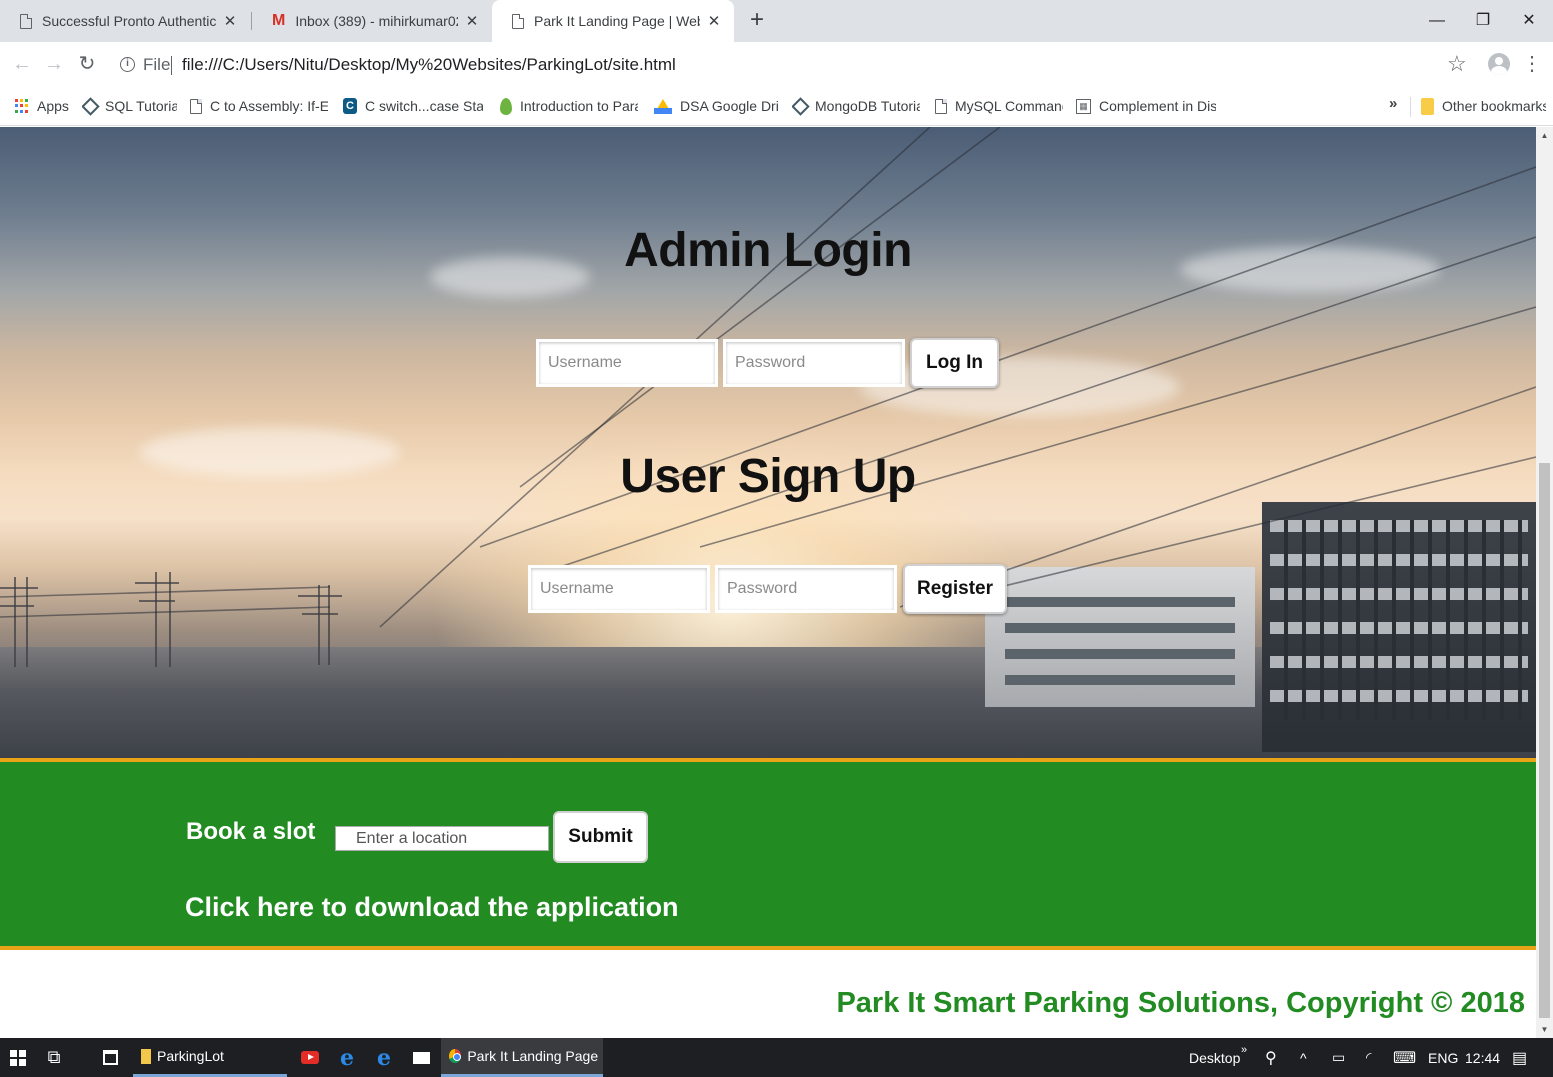 This screenshot has width=1553, height=1077. What do you see at coordinates (279, 20) in the screenshot?
I see `gmail-icon: M` at bounding box center [279, 20].